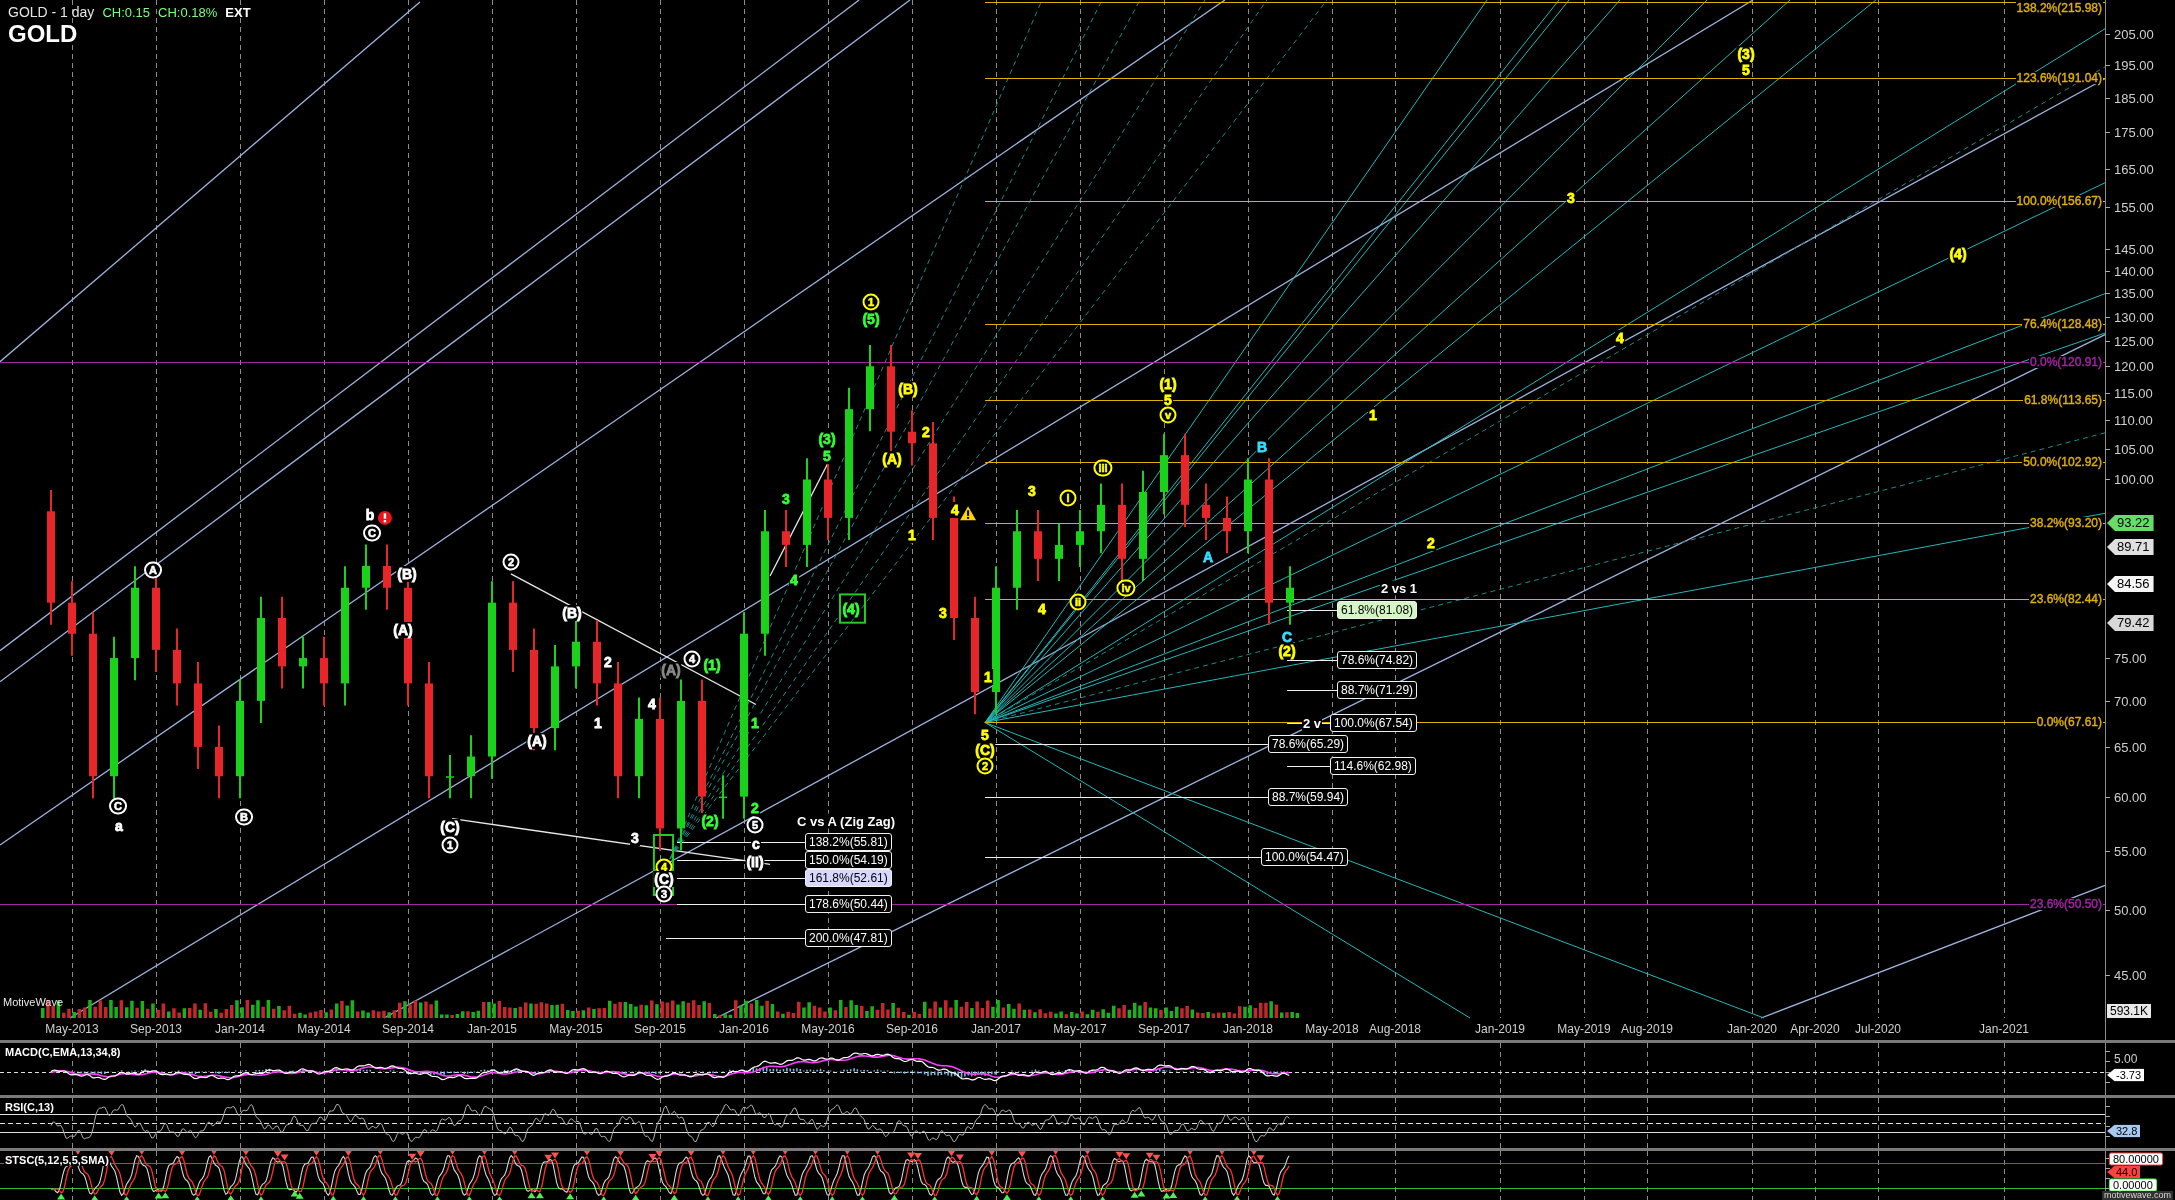 Image resolution: width=2175 pixels, height=1200 pixels. What do you see at coordinates (968, 513) in the screenshot?
I see `warning-icon` at bounding box center [968, 513].